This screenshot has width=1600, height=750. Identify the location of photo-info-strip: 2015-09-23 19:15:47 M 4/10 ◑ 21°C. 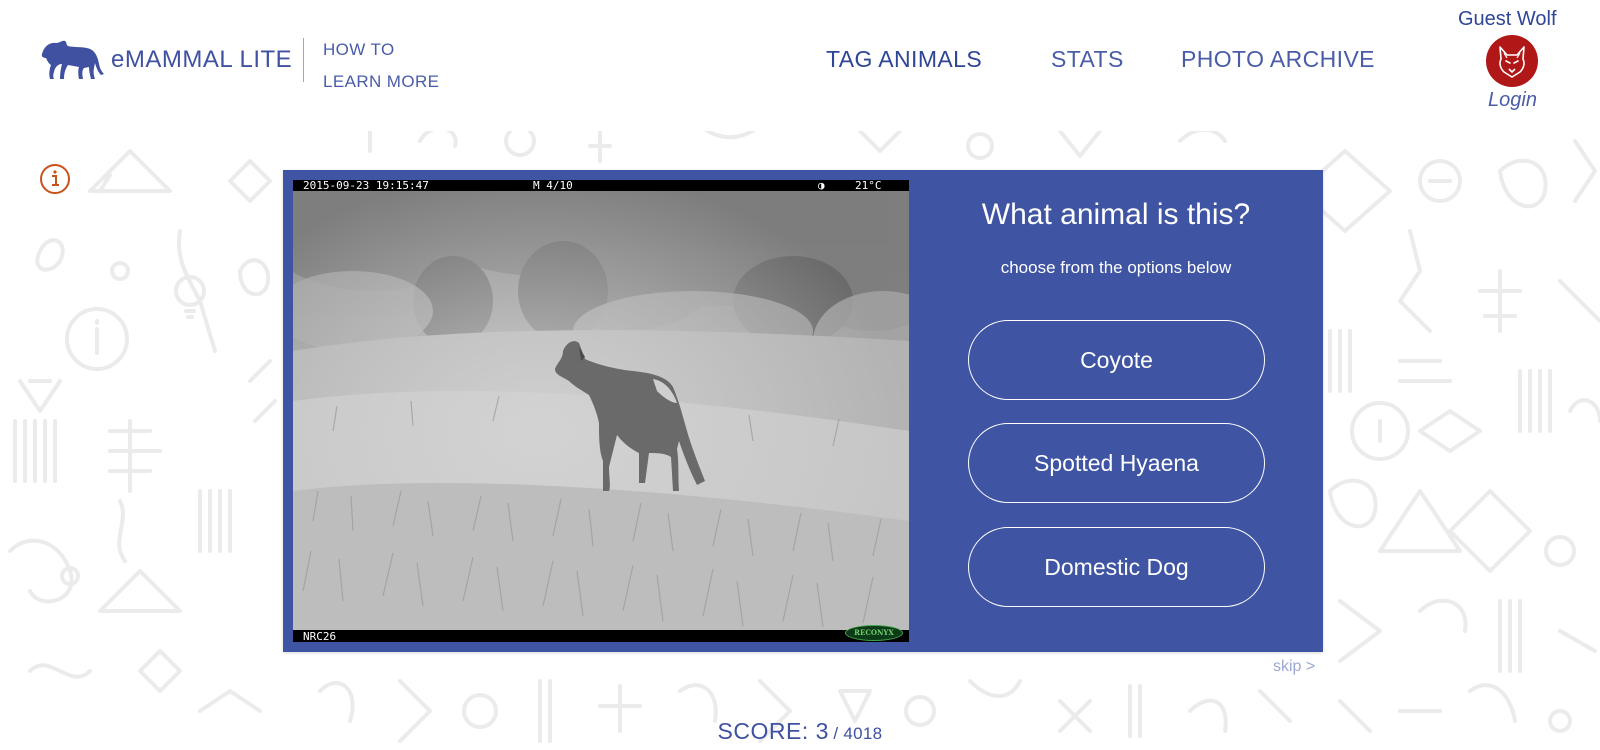
(601, 185).